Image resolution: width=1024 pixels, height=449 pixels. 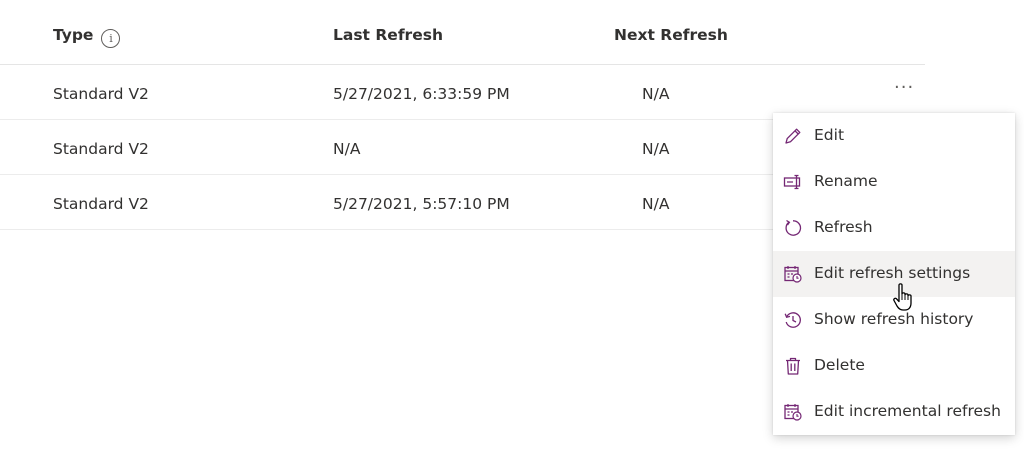 I want to click on pencil-icon, so click(x=793, y=136).